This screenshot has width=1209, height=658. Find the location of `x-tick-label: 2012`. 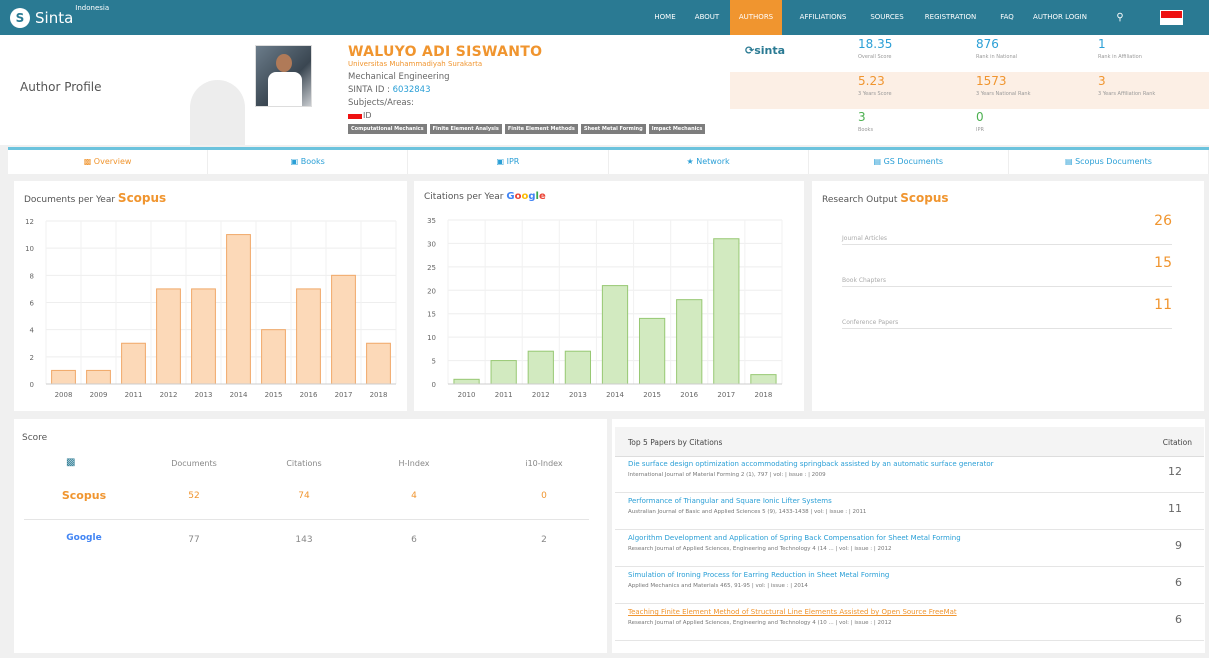

x-tick-label: 2012 is located at coordinates (169, 395).